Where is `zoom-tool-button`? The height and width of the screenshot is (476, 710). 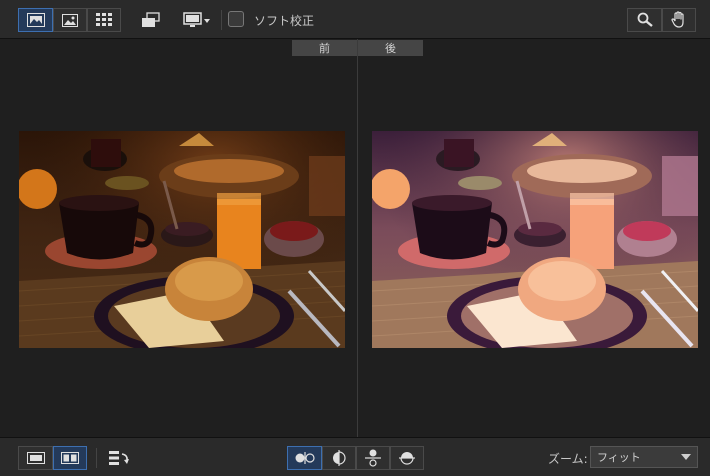
zoom-tool-button is located at coordinates (644, 20).